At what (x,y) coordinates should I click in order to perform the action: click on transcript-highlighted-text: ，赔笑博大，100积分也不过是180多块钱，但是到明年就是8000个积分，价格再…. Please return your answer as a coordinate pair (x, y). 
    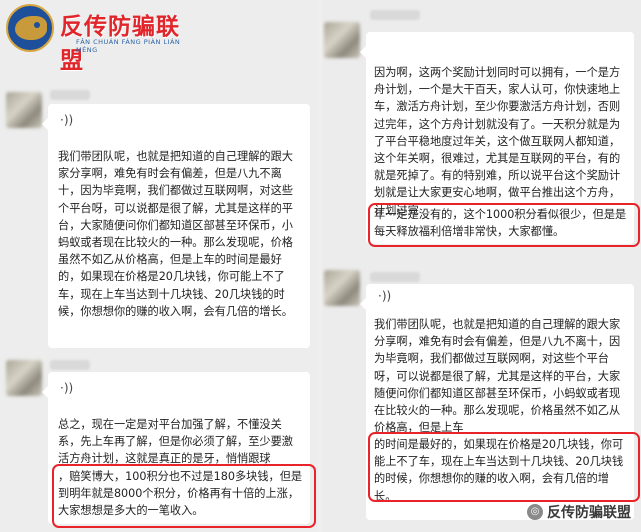
    Looking at the image, I should click on (180, 494).